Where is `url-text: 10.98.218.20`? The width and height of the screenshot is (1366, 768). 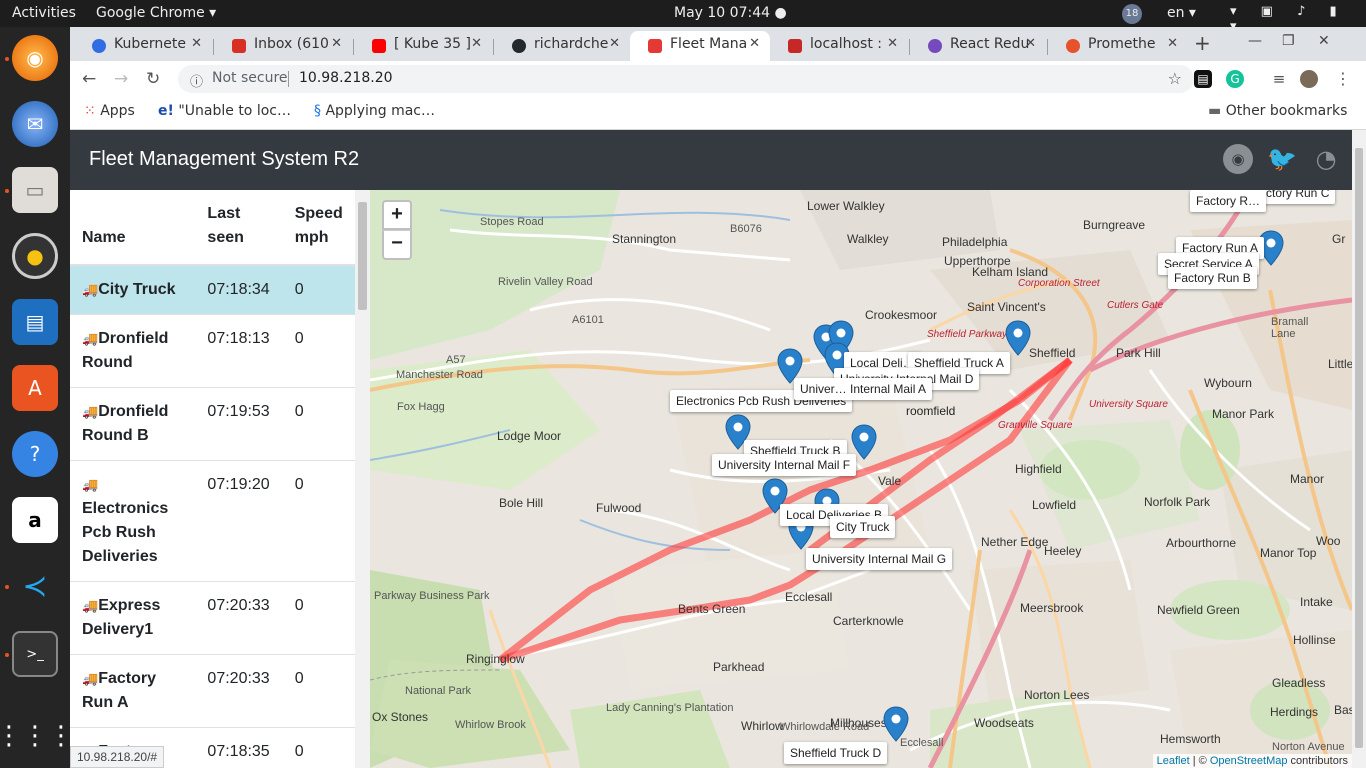 url-text: 10.98.218.20 is located at coordinates (346, 78).